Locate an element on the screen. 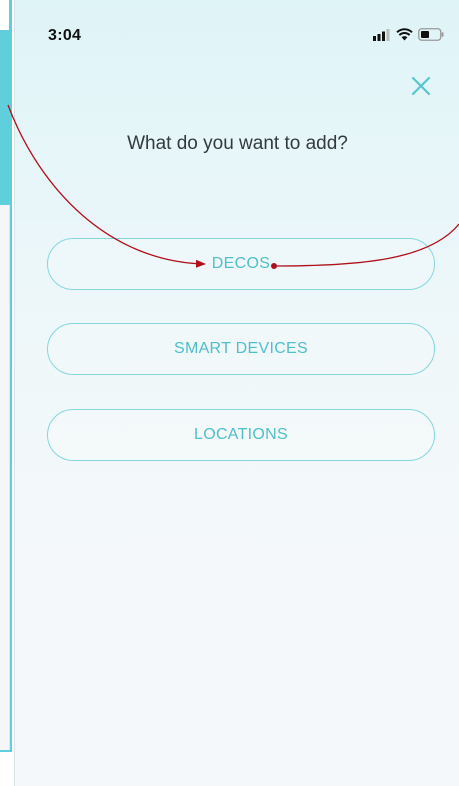 The height and width of the screenshot is (786, 459). signal-icon is located at coordinates (382, 37).